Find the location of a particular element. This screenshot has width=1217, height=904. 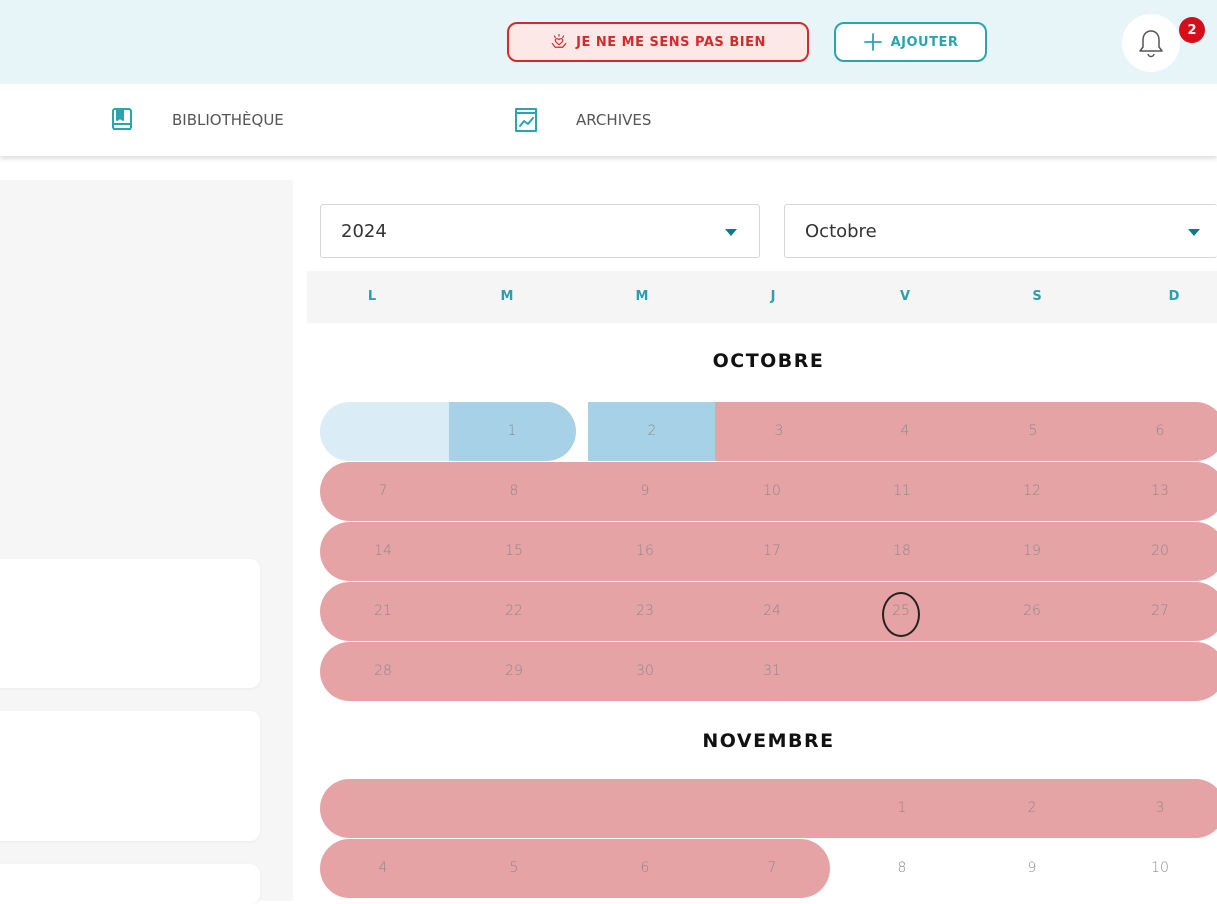

calendar-day: 28 is located at coordinates (383, 671).